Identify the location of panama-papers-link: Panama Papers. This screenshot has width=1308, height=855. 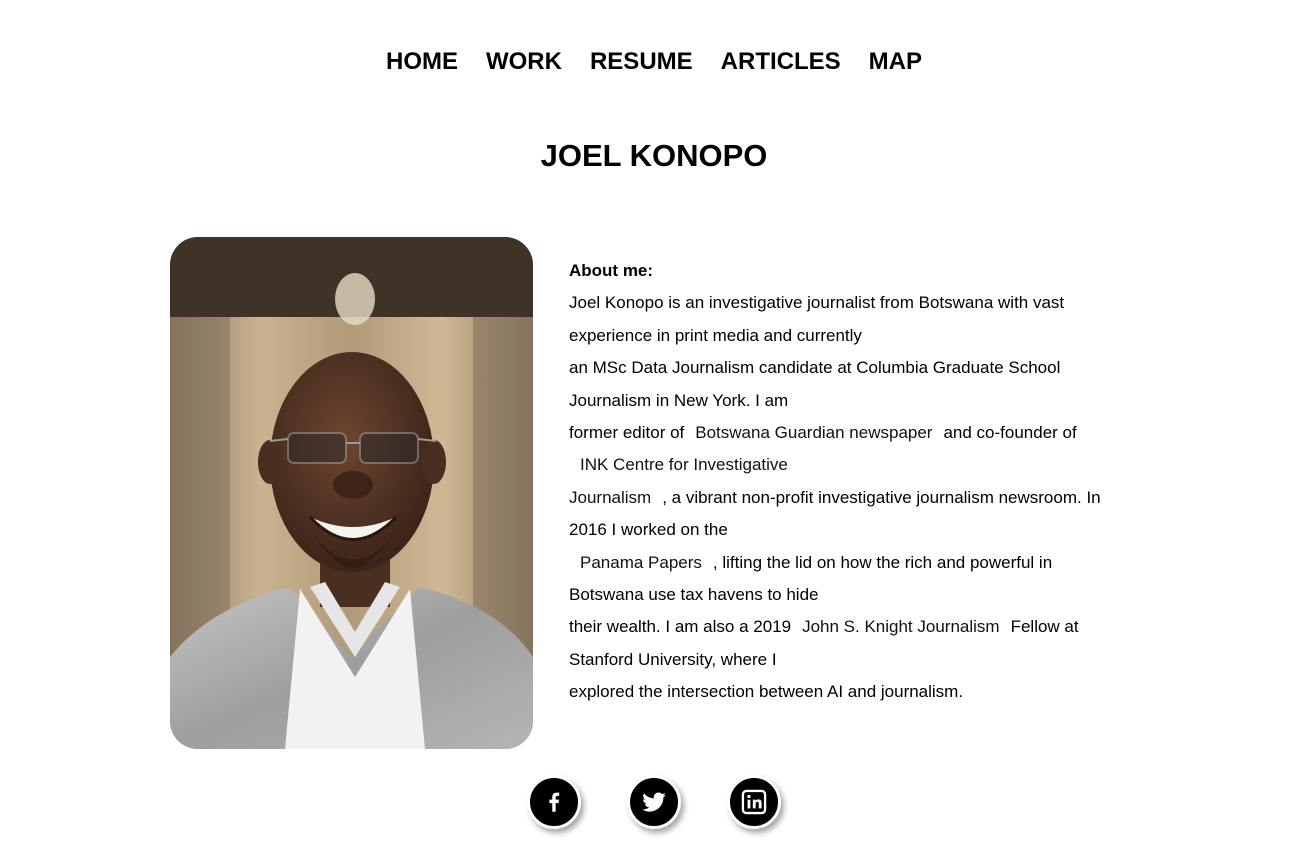
(641, 562).